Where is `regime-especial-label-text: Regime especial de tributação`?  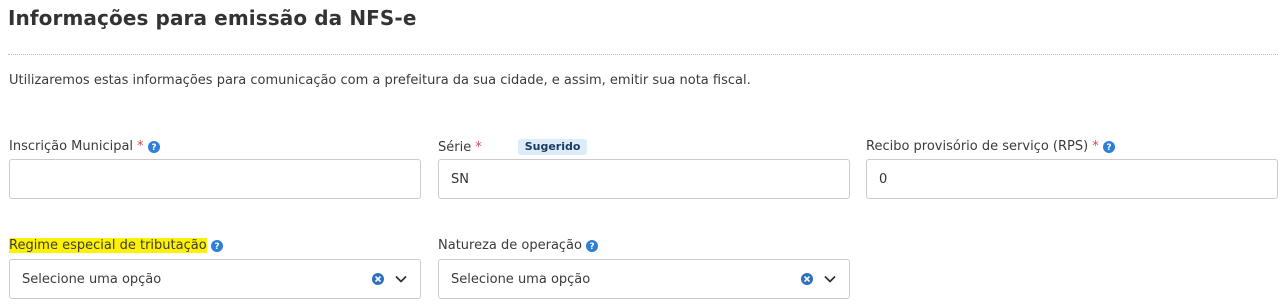 regime-especial-label-text: Regime especial de tributação is located at coordinates (108, 245).